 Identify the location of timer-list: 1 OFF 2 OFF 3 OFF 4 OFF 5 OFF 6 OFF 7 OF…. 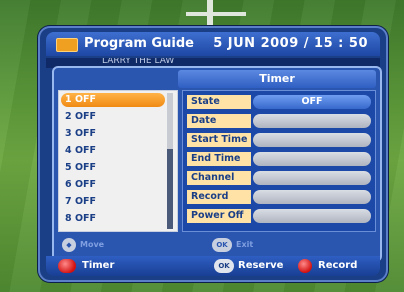
(118, 161).